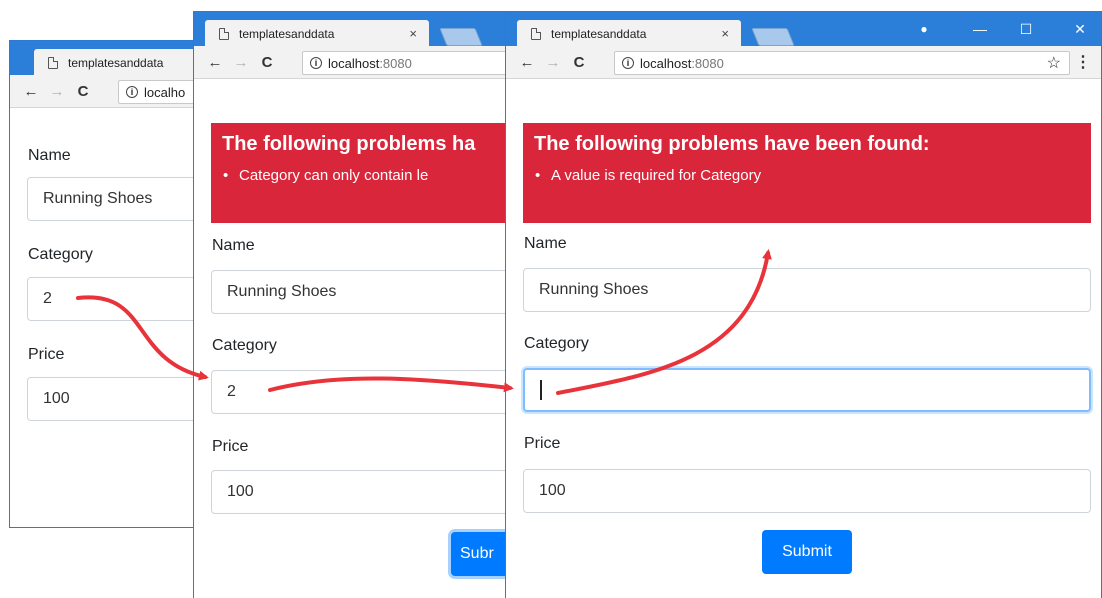 The height and width of the screenshot is (598, 1102). What do you see at coordinates (732, 144) in the screenshot?
I see `alert-title: The following problems have been found:` at bounding box center [732, 144].